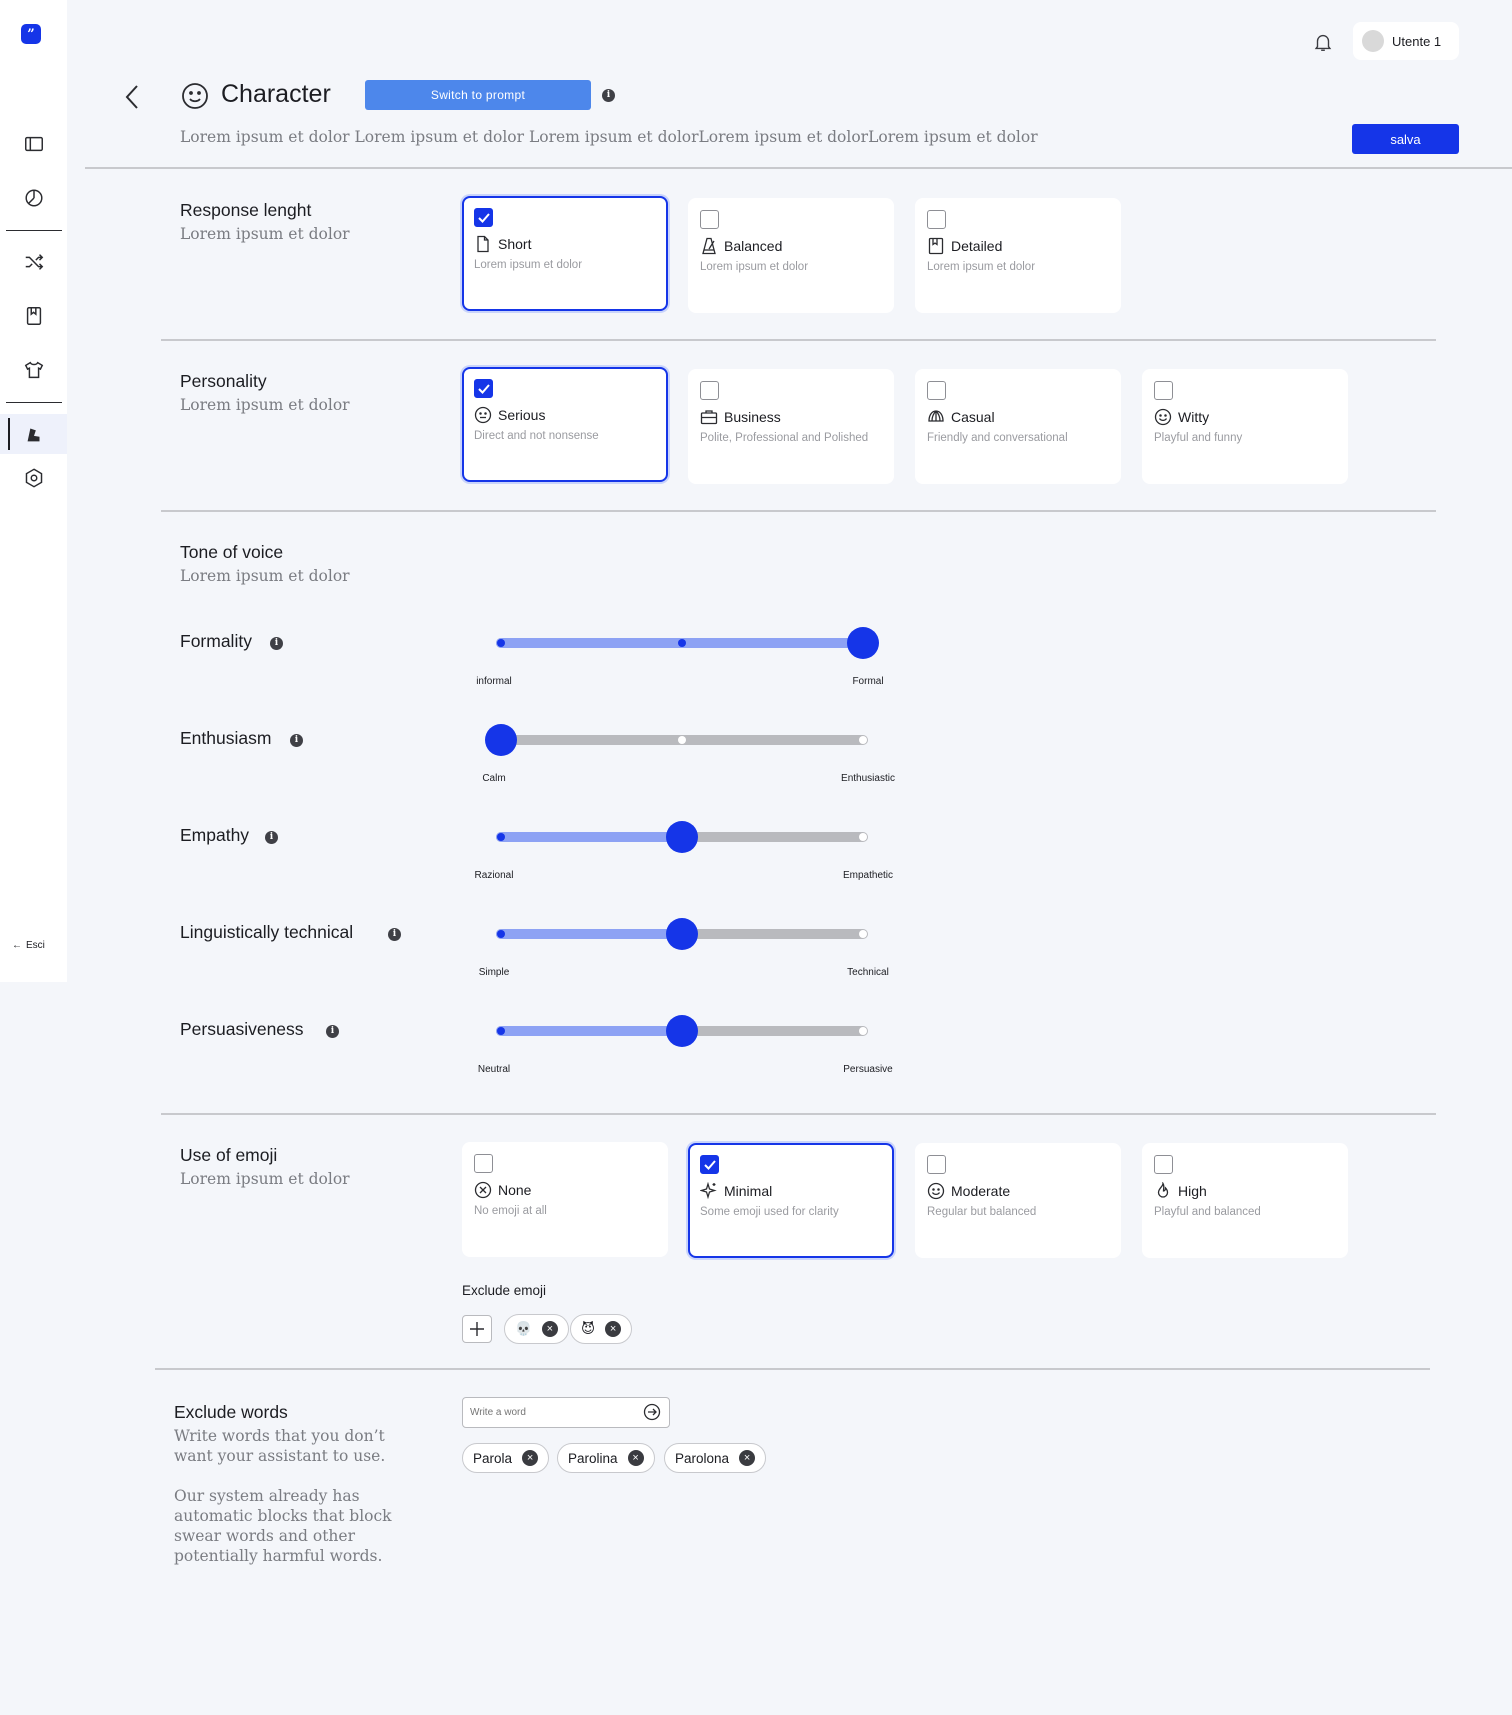 The height and width of the screenshot is (1715, 1512). I want to click on option-desc: Playful and balanced, so click(1207, 1212).